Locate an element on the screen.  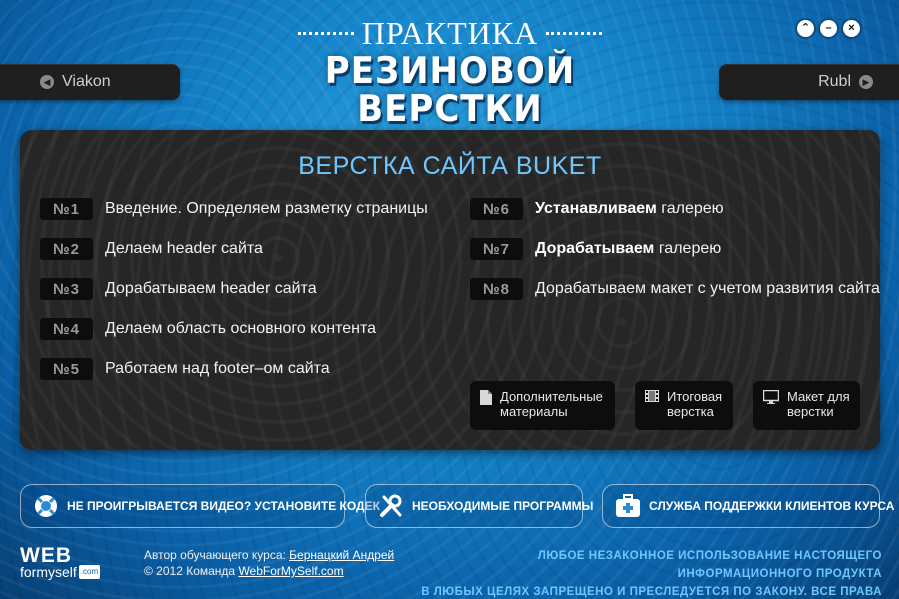
codec-help-button: НЕ ПРОИГРЫВАЕТСЯ ВИДЕО? УСТАНОВИТЕ КОДЕК is located at coordinates (200, 506).